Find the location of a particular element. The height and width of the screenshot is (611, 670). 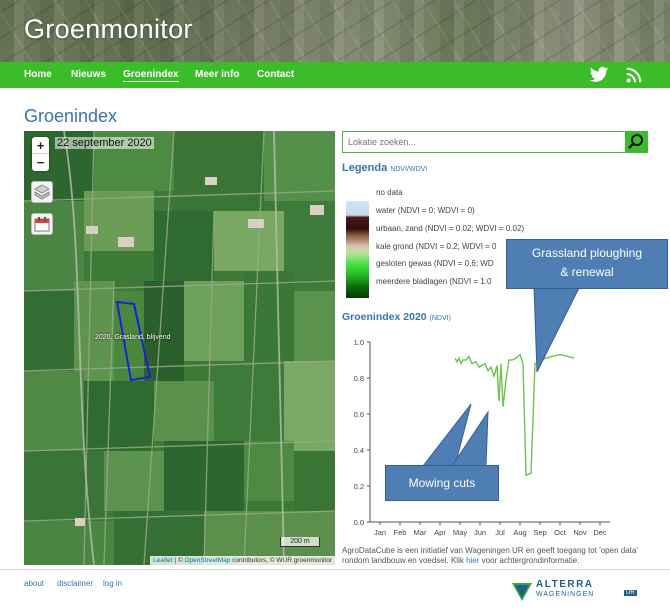

legend-title-text: Legenda is located at coordinates (365, 168).